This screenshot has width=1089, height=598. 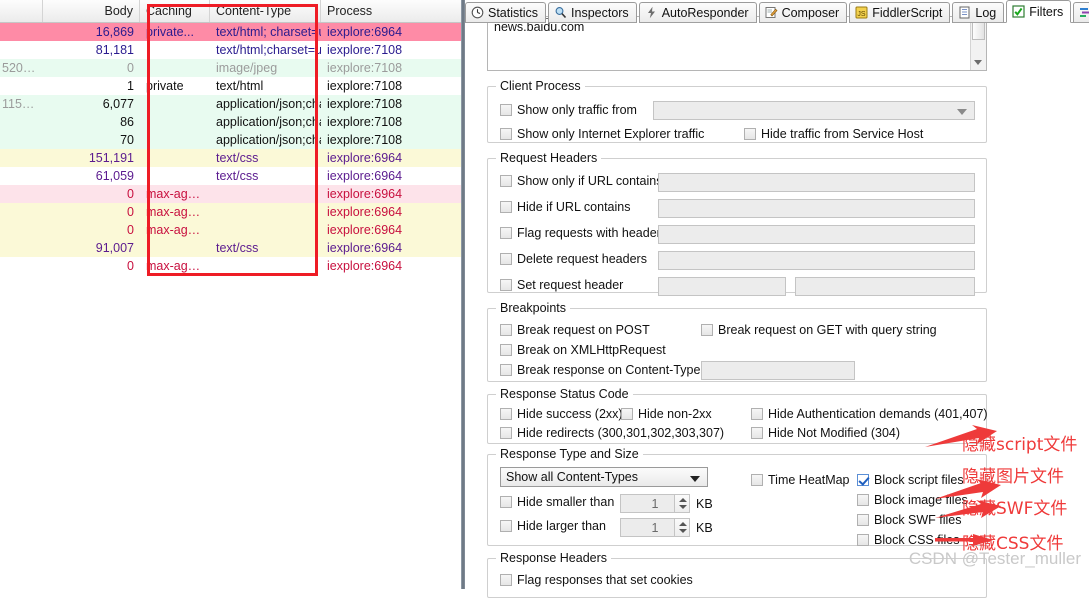 What do you see at coordinates (863, 540) in the screenshot?
I see `block-css-files-checkbox` at bounding box center [863, 540].